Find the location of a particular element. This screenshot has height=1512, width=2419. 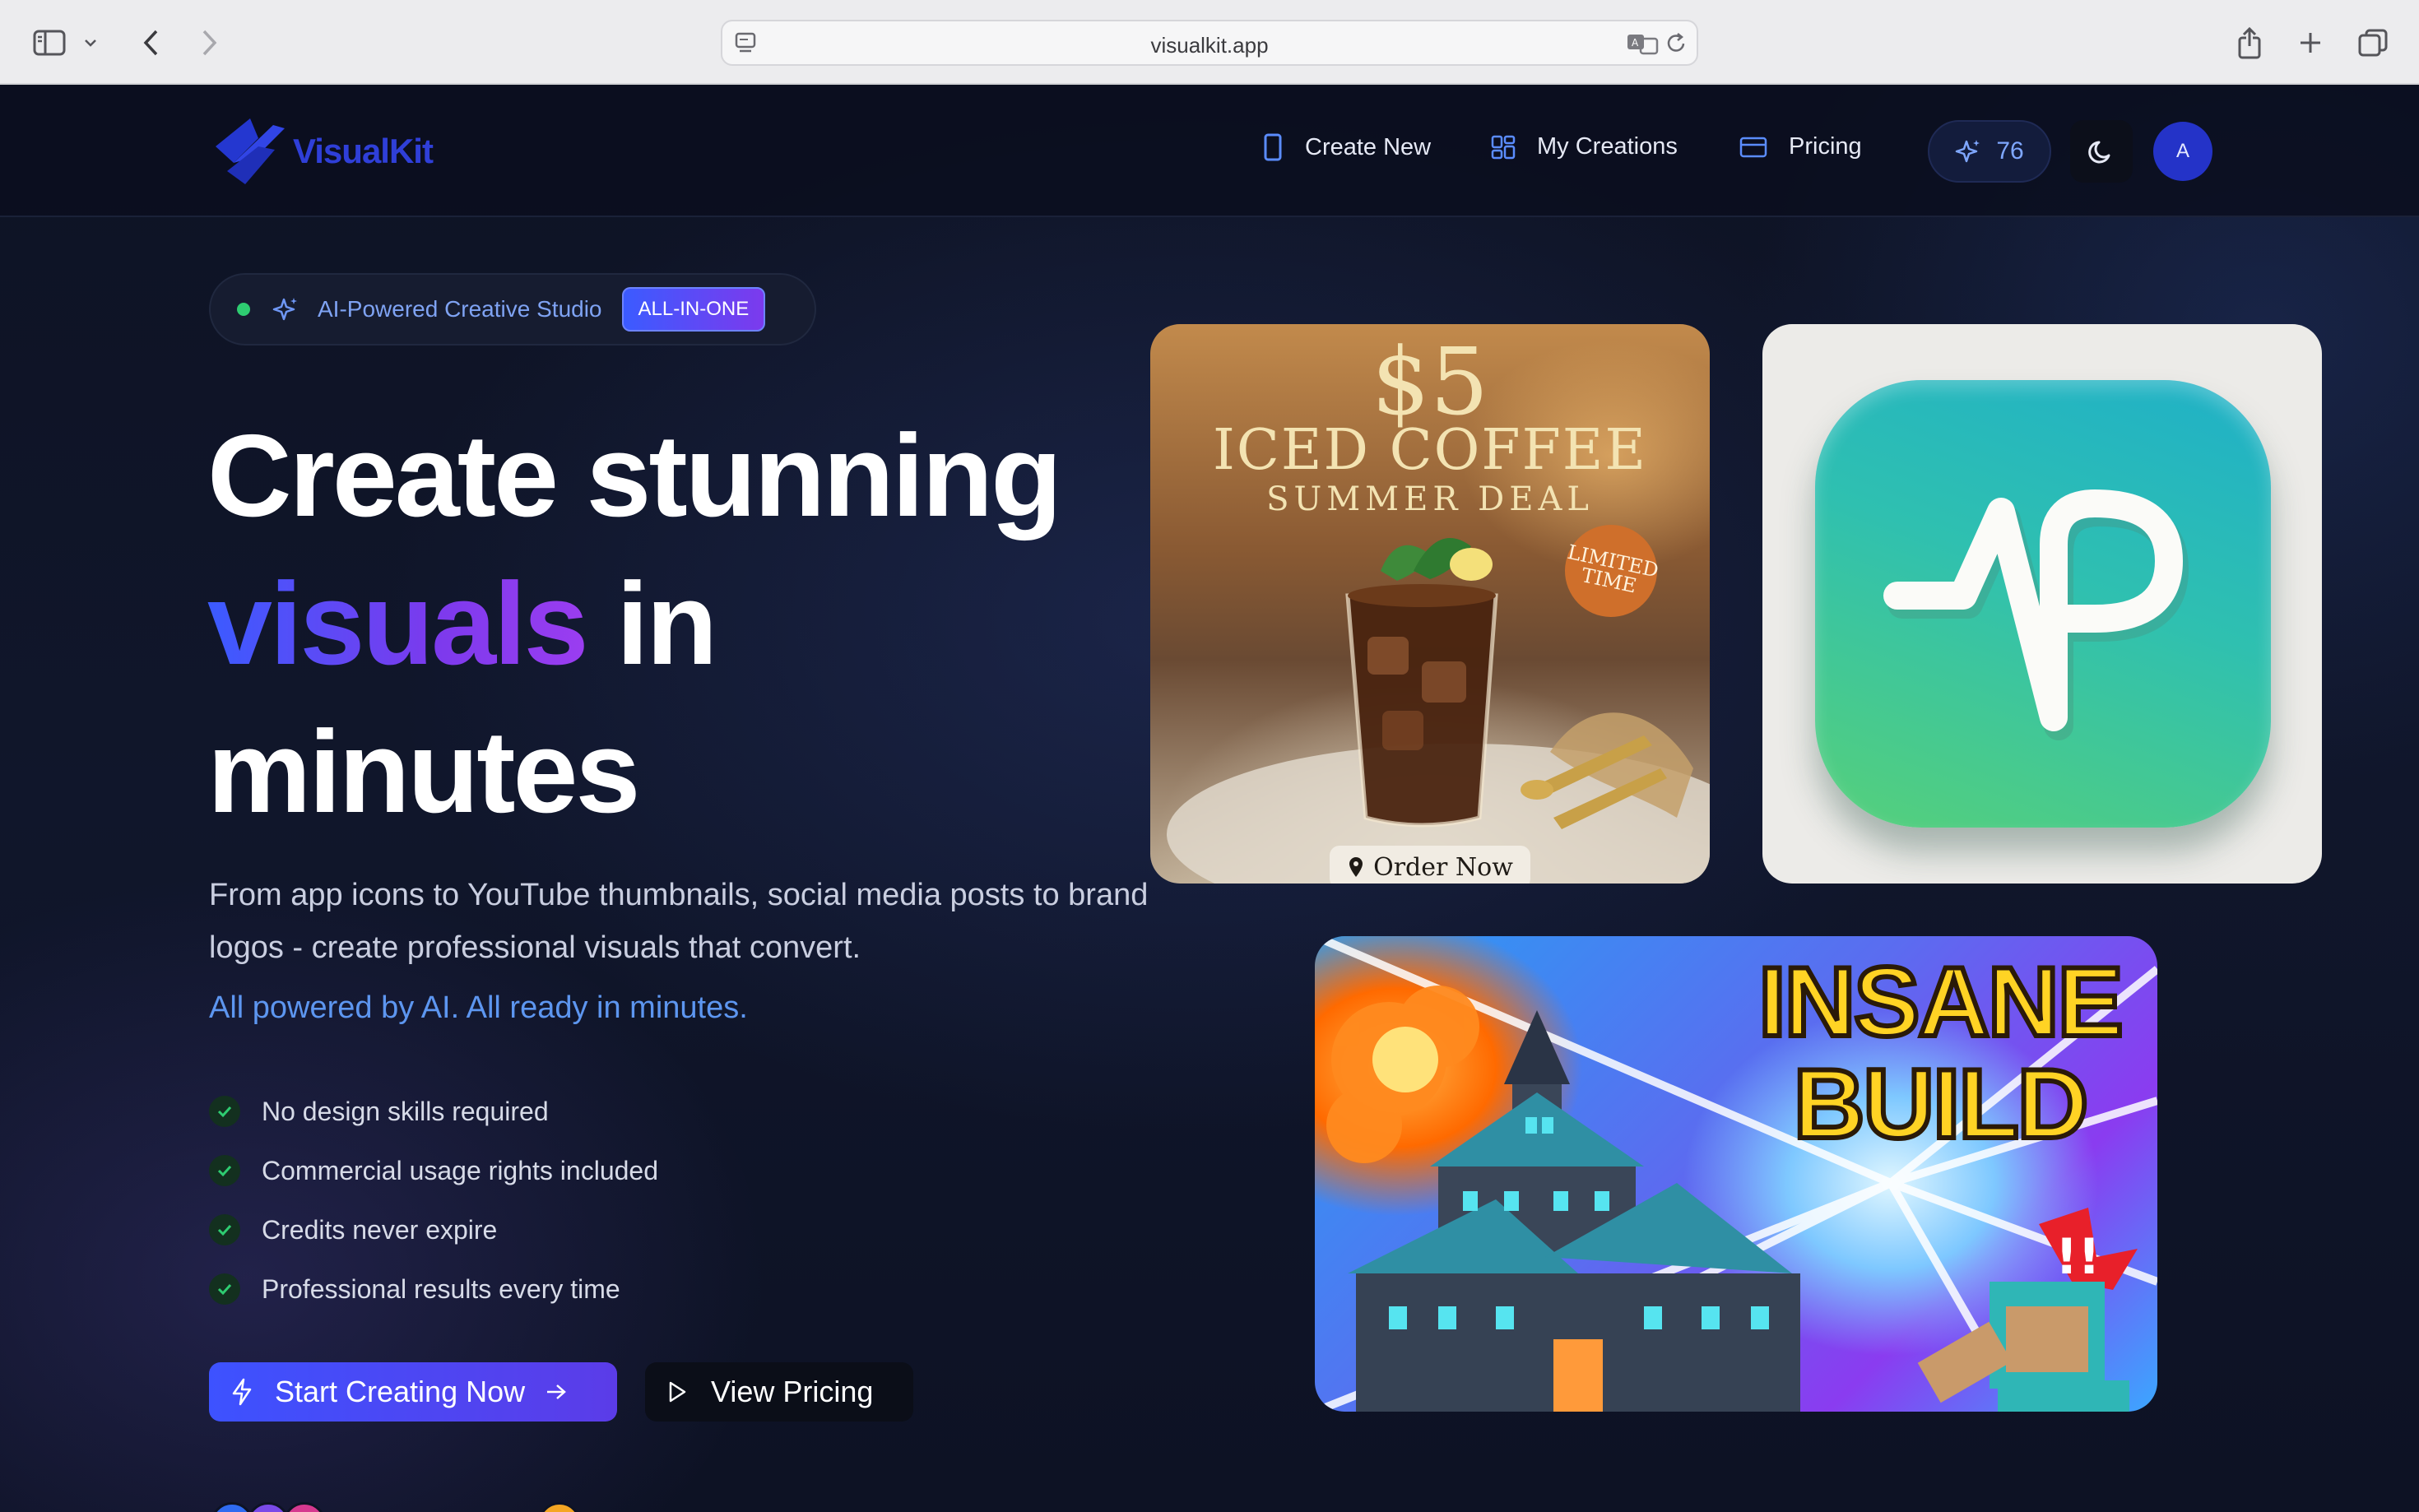

coffee-title: ICED COFFEE is located at coordinates (1430, 450).